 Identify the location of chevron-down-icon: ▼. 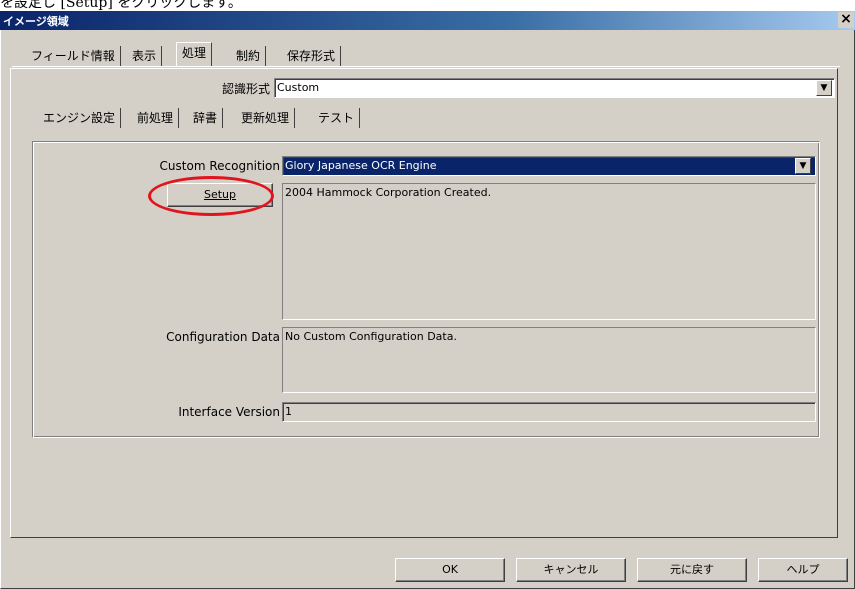
(803, 166).